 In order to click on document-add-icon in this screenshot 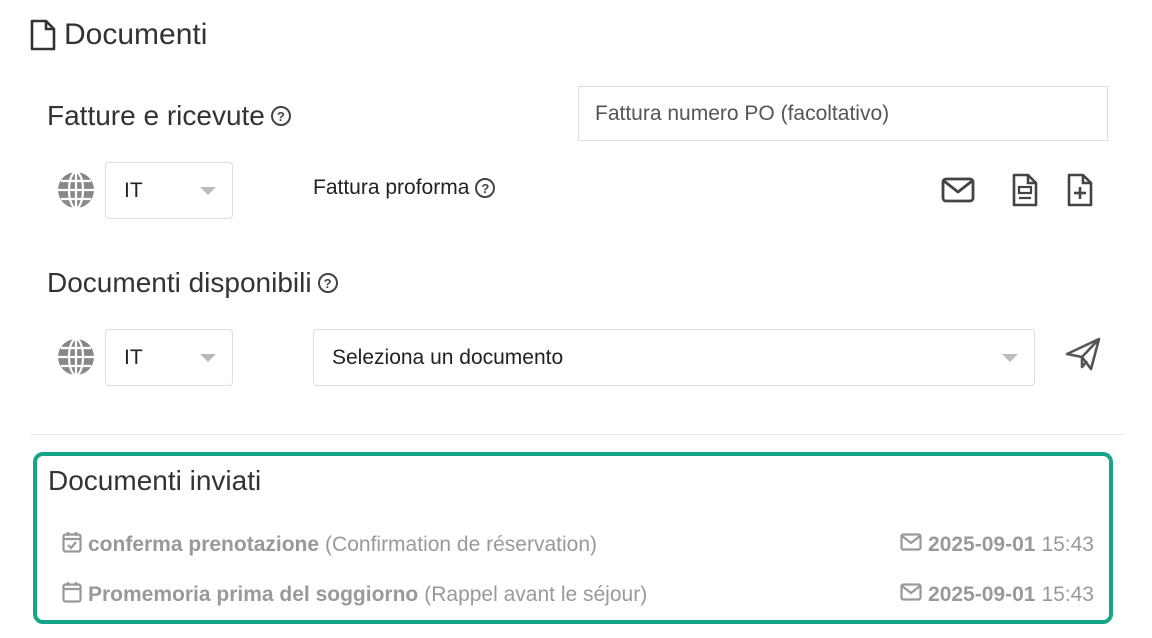, I will do `click(1080, 192)`.